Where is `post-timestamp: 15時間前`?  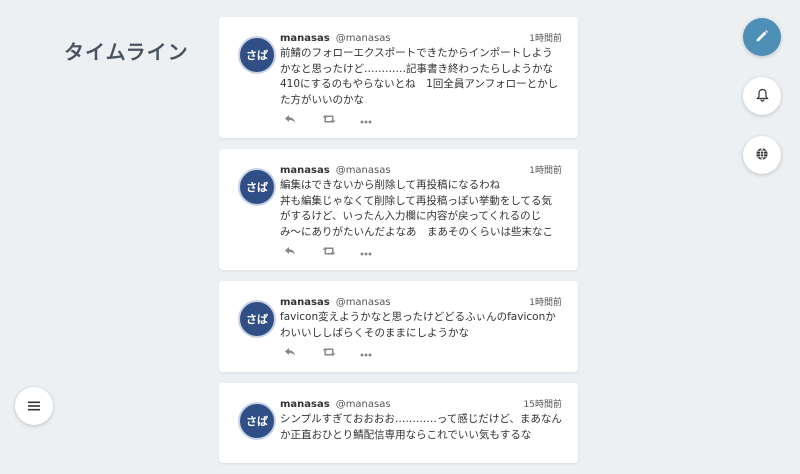 post-timestamp: 15時間前 is located at coordinates (543, 403).